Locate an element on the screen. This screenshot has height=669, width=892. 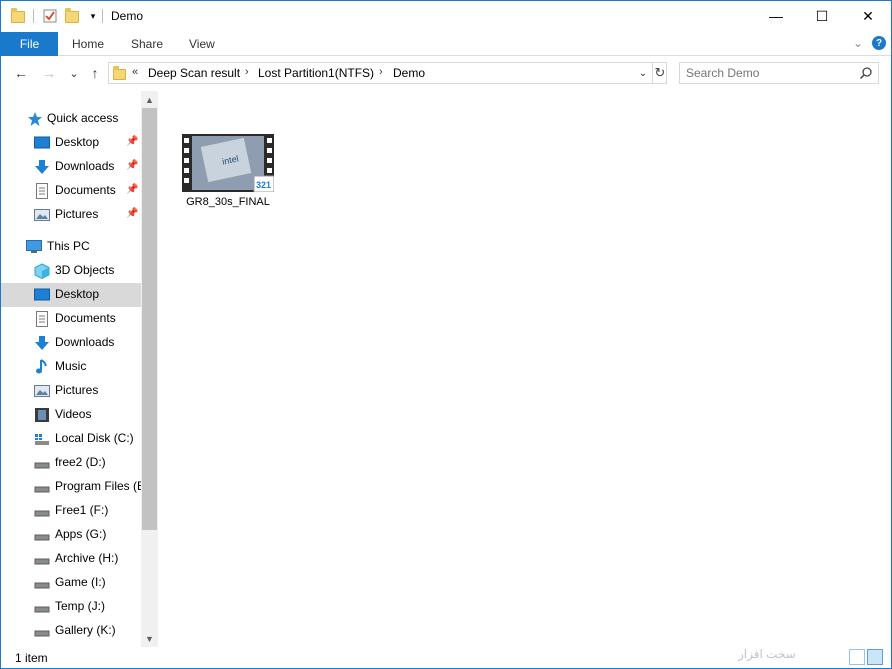
sidebar-item-label: Downloads is located at coordinates (85, 342).